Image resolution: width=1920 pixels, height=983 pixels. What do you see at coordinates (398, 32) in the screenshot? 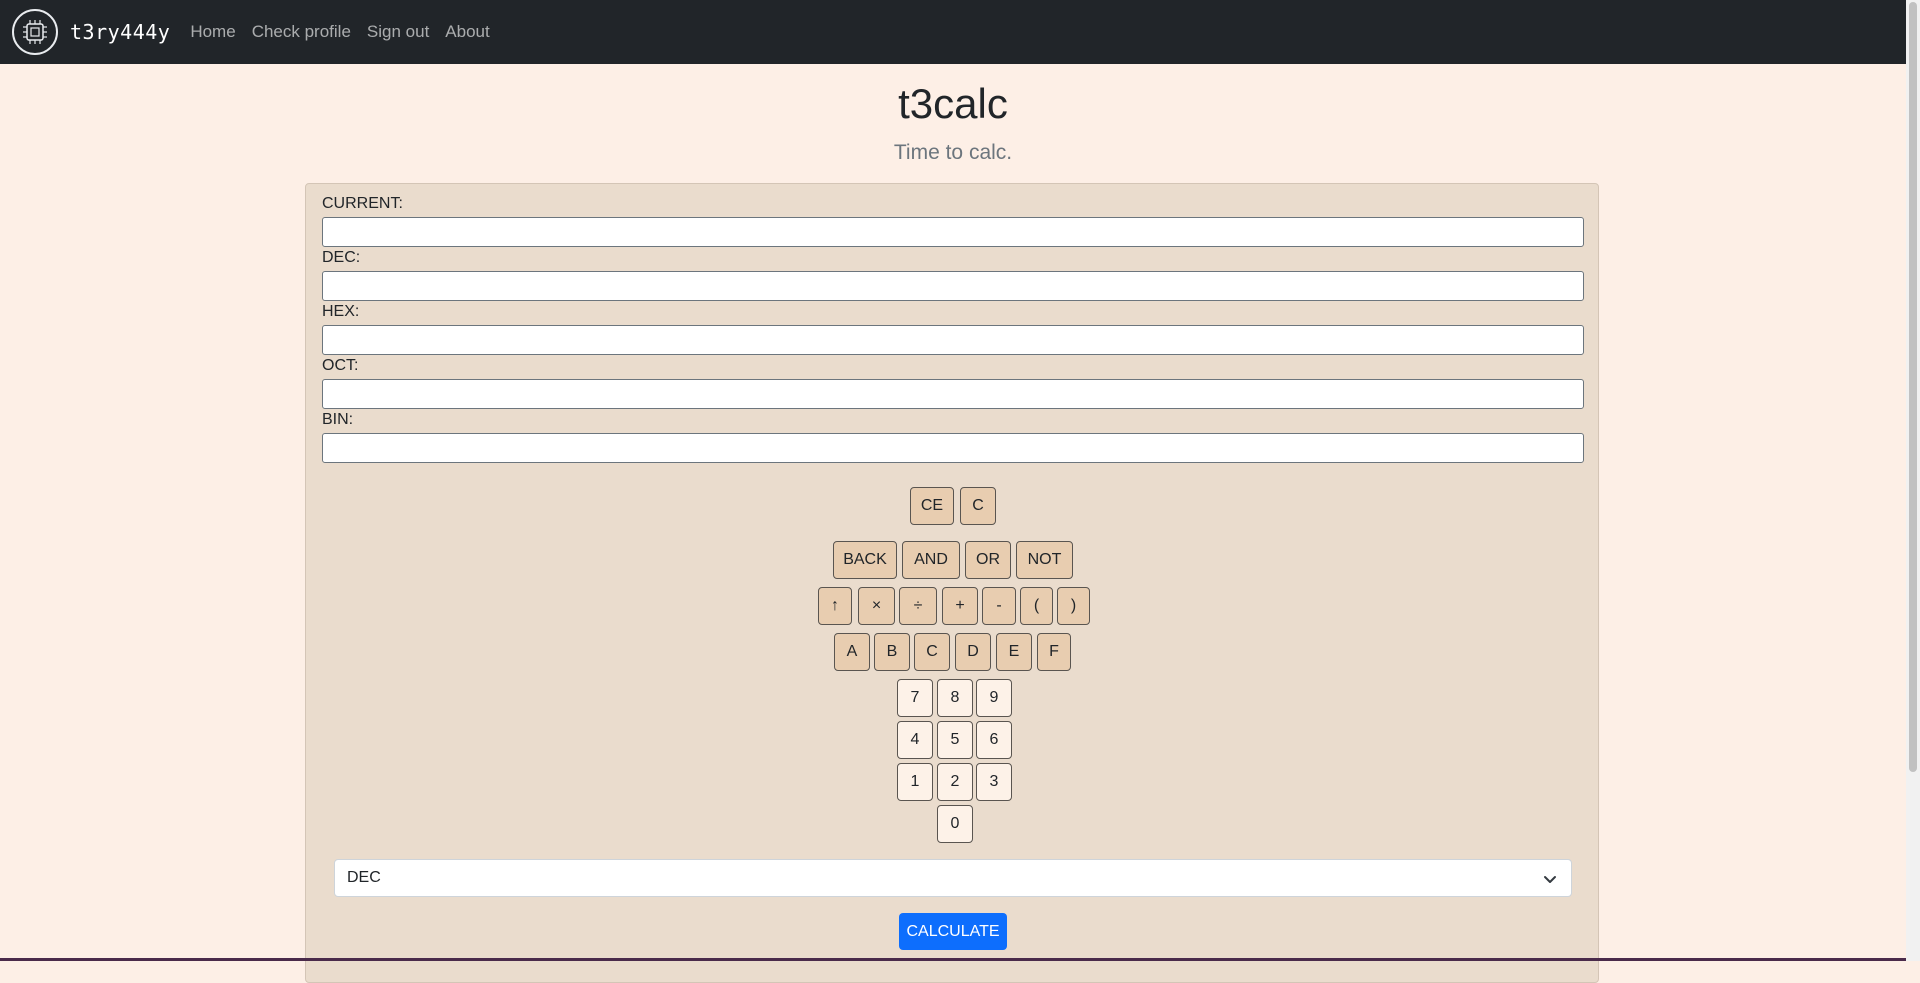
I see `nav-link-sign-out: Sign out` at bounding box center [398, 32].